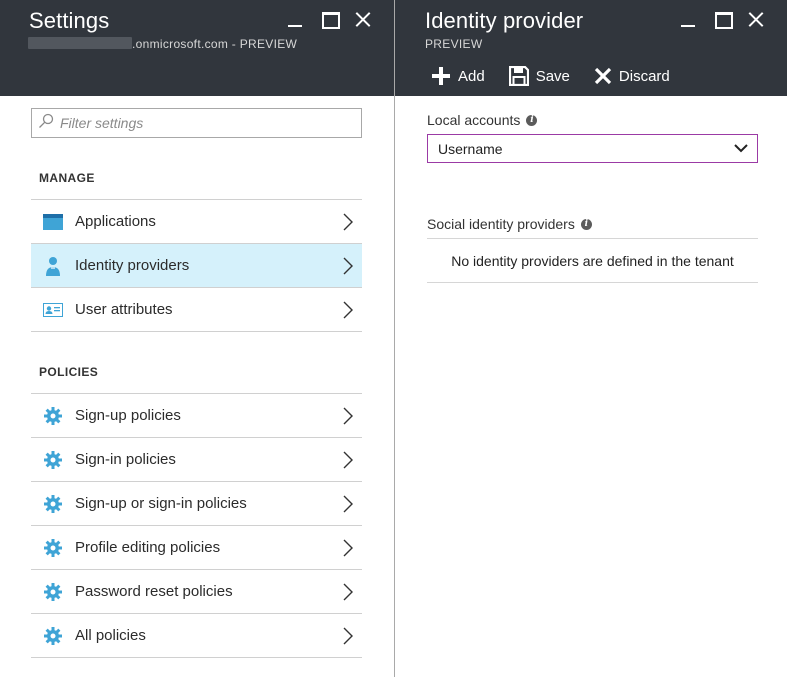  I want to click on local-accounts-dropdown: Username, so click(592, 148).